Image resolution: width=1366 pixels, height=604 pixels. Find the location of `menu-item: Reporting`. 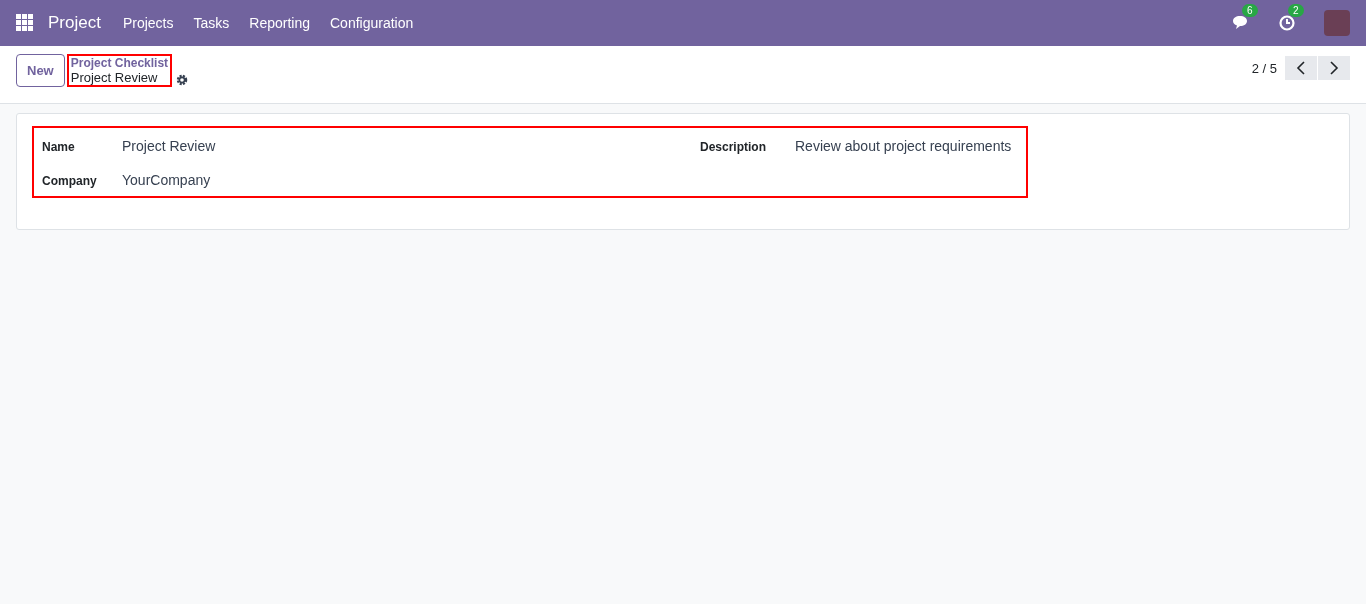

menu-item: Reporting is located at coordinates (279, 23).